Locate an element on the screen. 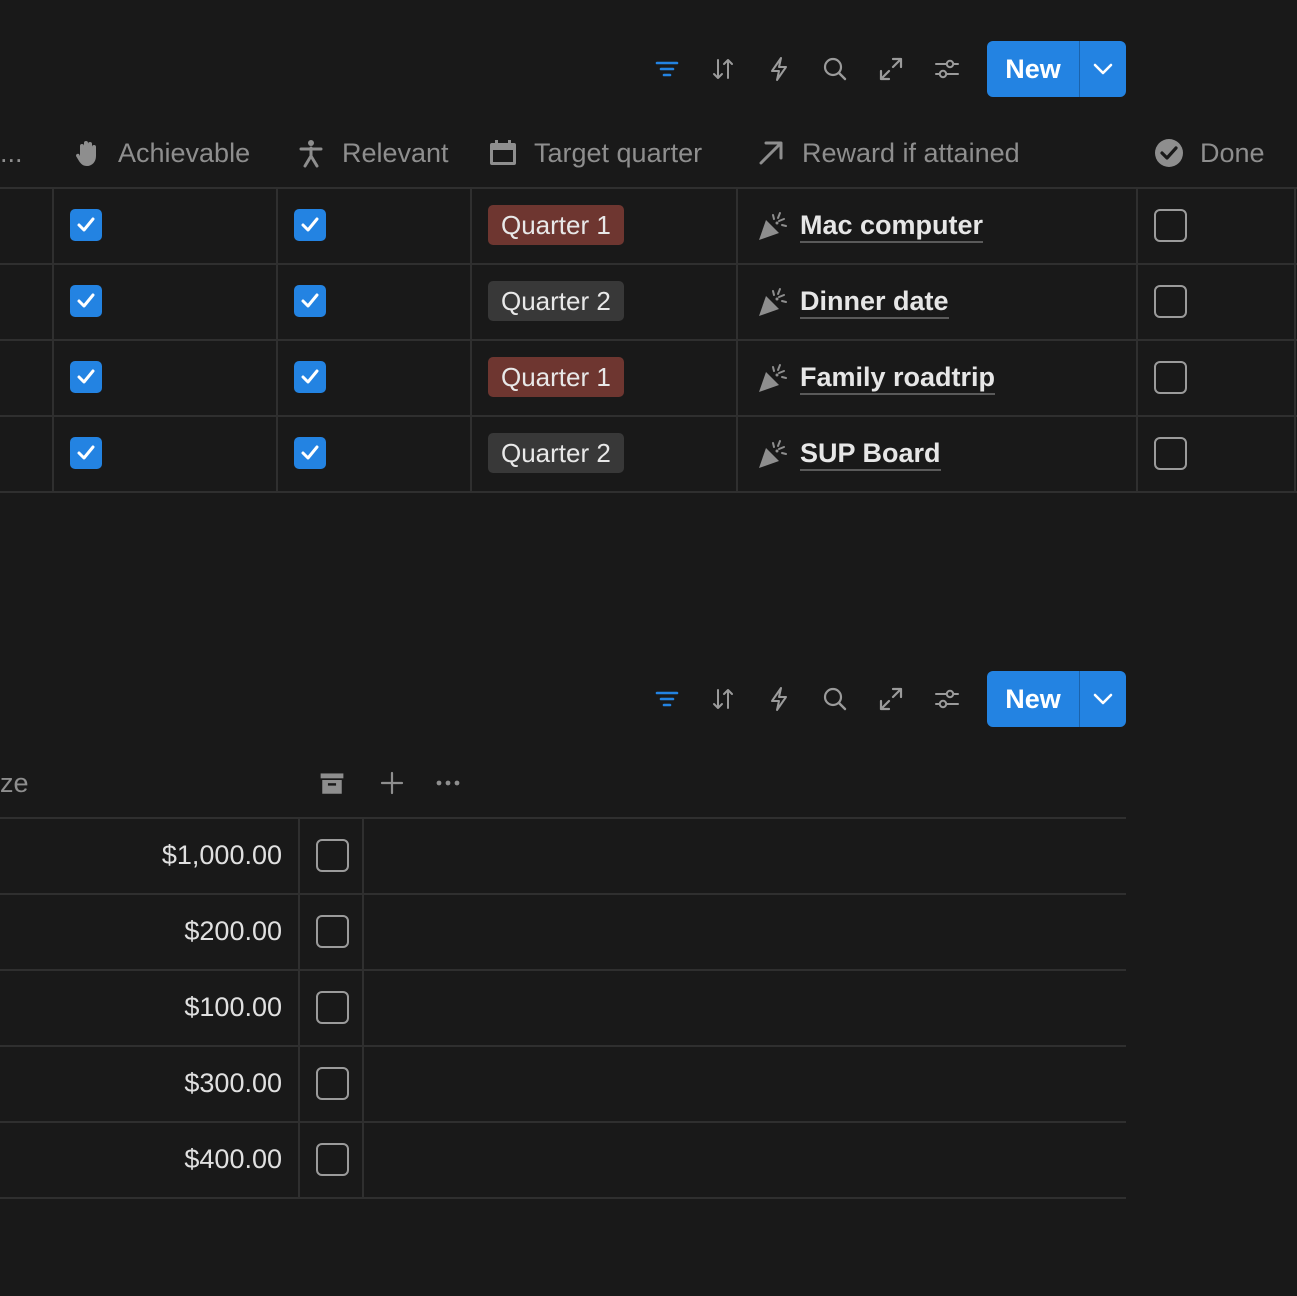  toolbar-top: New is located at coordinates (648, 69).